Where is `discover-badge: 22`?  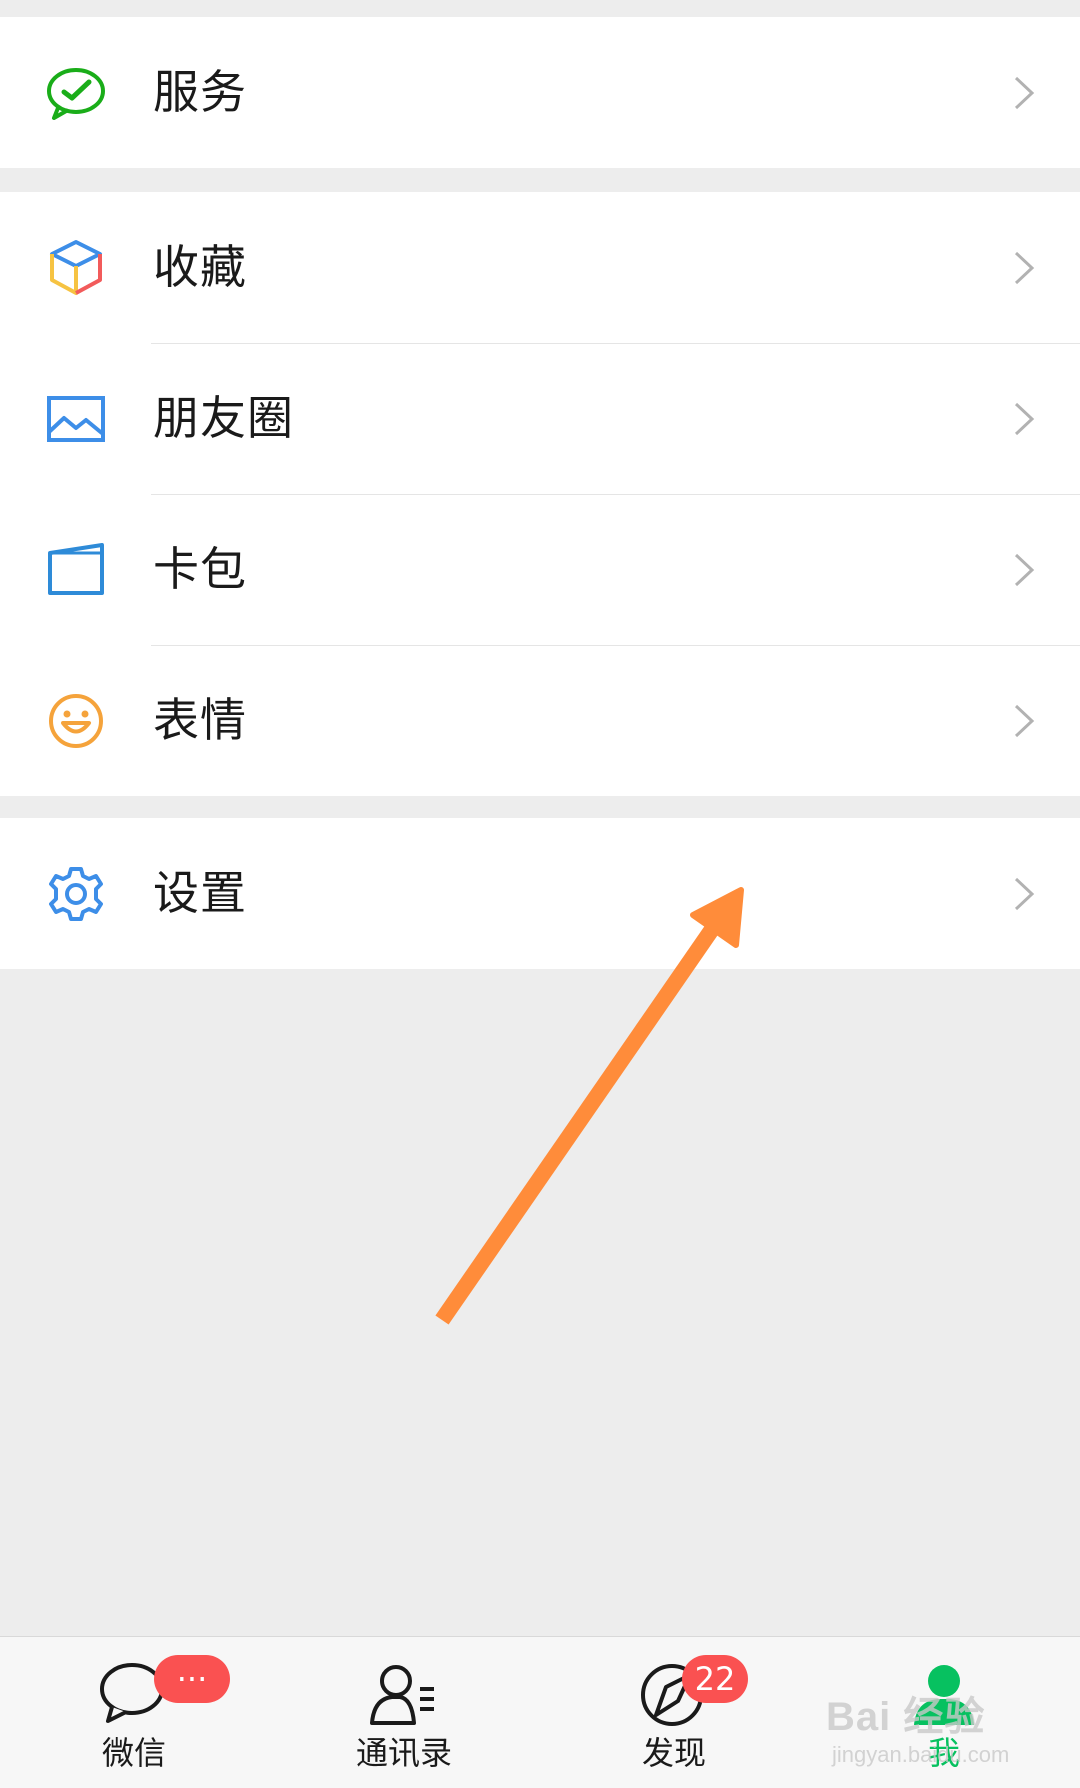
discover-badge: 22 is located at coordinates (715, 1679).